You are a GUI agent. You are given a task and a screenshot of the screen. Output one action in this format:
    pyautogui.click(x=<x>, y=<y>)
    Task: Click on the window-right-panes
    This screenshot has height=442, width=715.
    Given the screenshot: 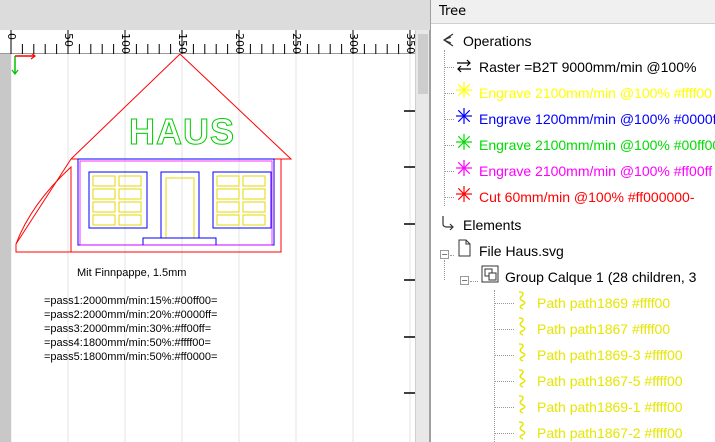 What is the action you would take?
    pyautogui.click(x=241, y=200)
    